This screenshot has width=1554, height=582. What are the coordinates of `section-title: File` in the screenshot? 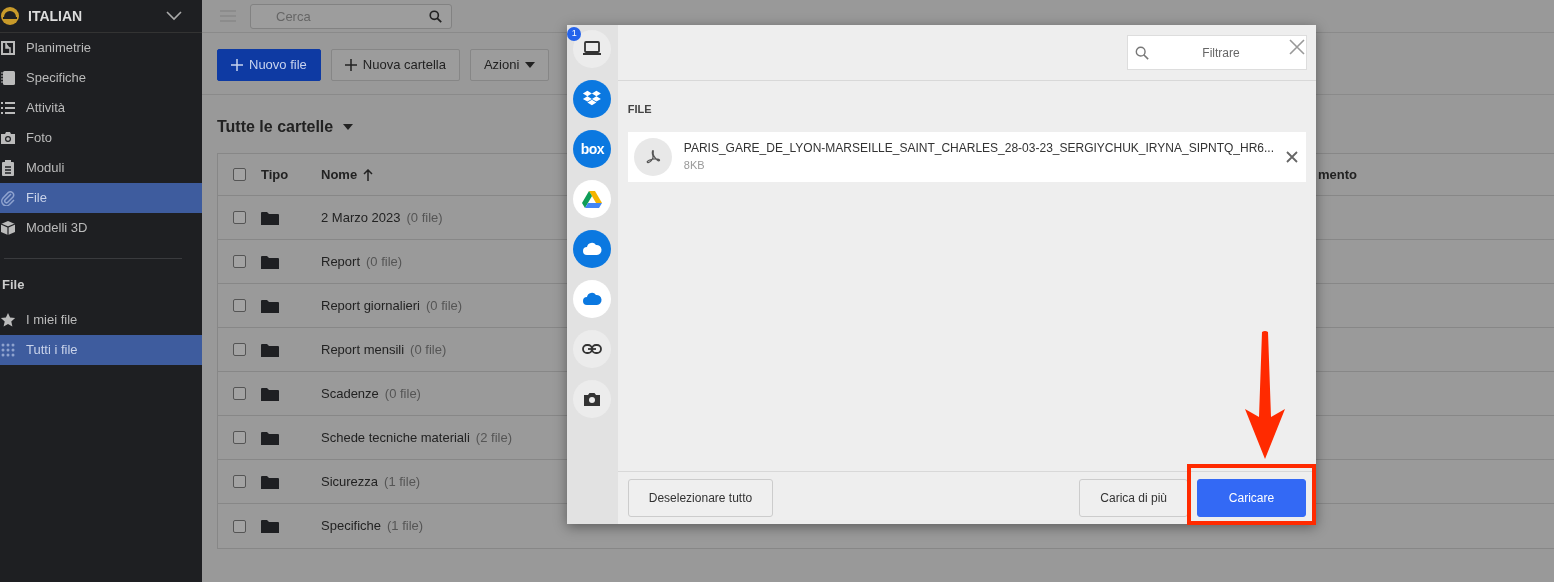 It's located at (13, 285).